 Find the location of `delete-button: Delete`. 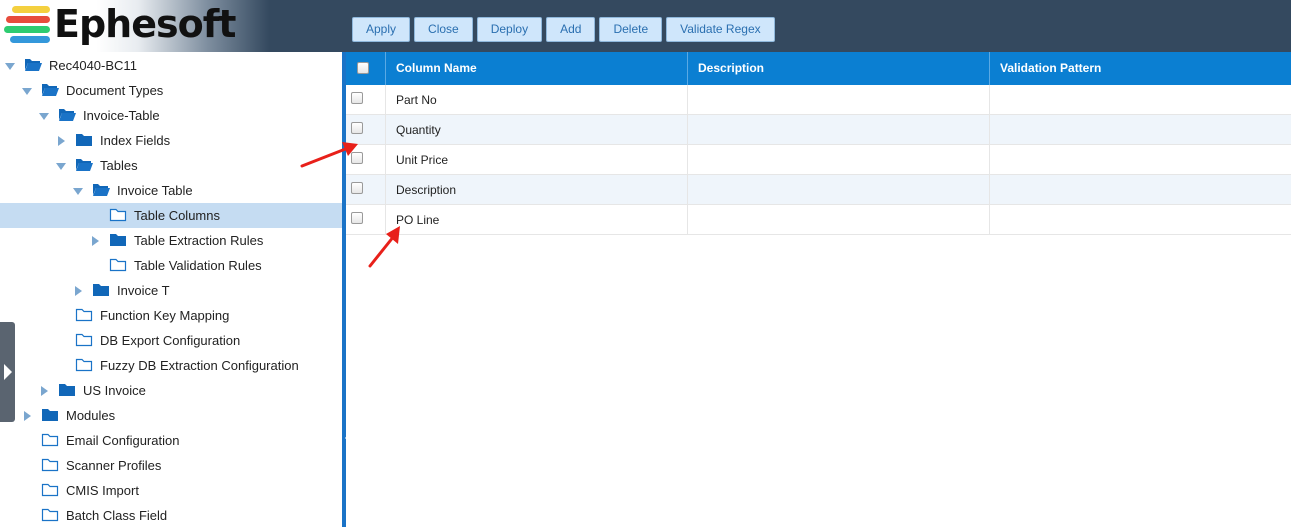

delete-button: Delete is located at coordinates (631, 29).